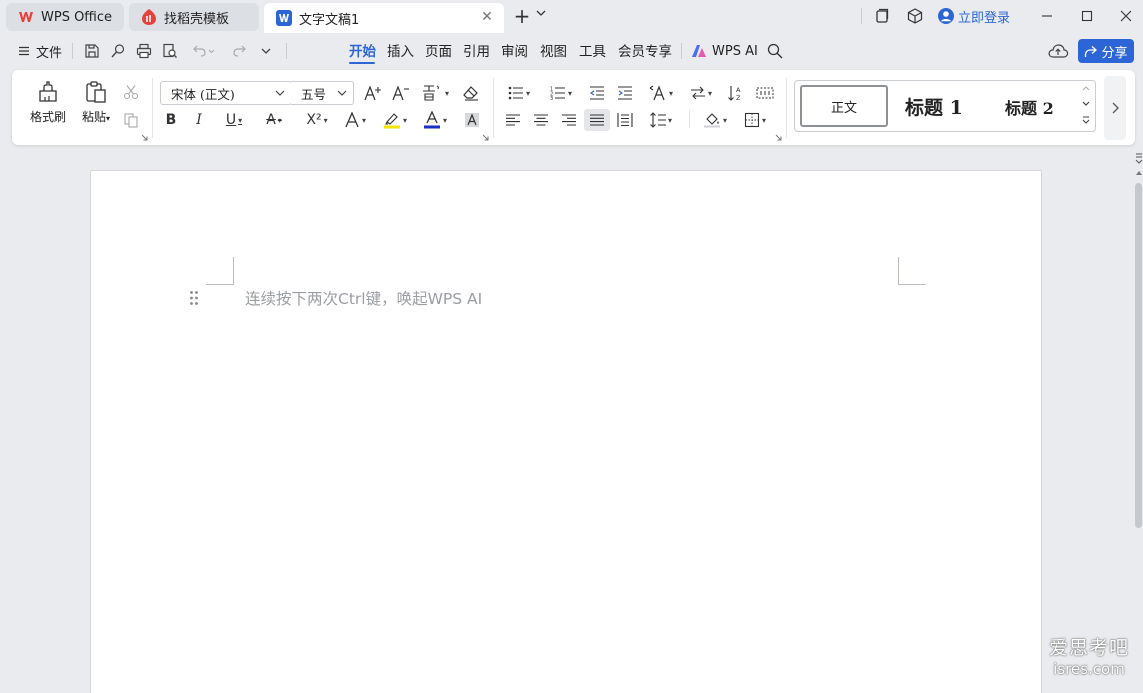  I want to click on underline-icon: U ▾, so click(234, 120).